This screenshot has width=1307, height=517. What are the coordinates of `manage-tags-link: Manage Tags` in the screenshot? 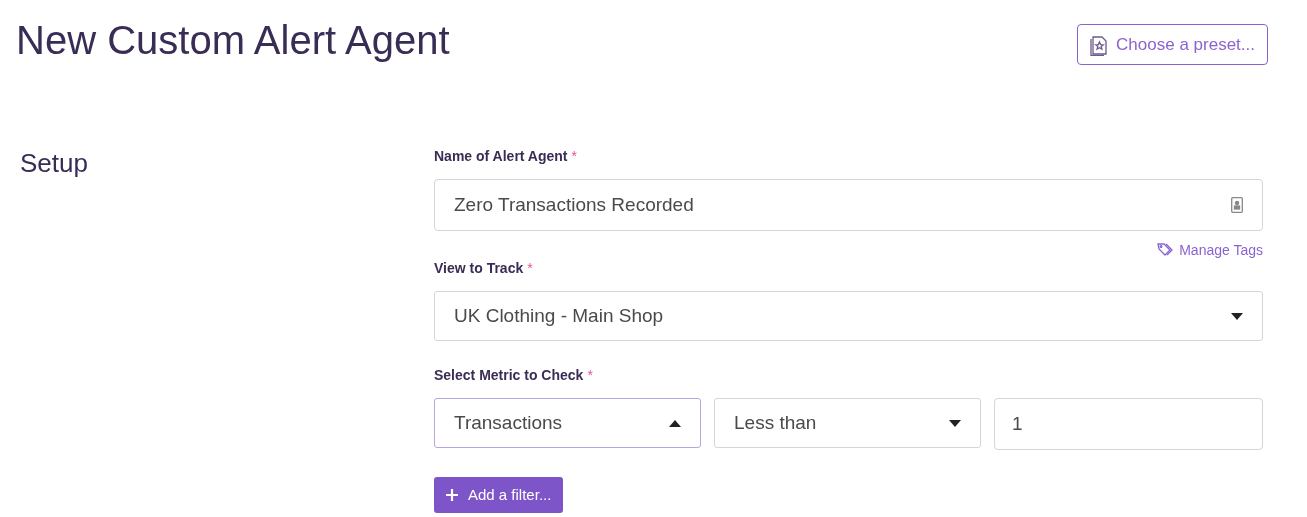 It's located at (1210, 250).